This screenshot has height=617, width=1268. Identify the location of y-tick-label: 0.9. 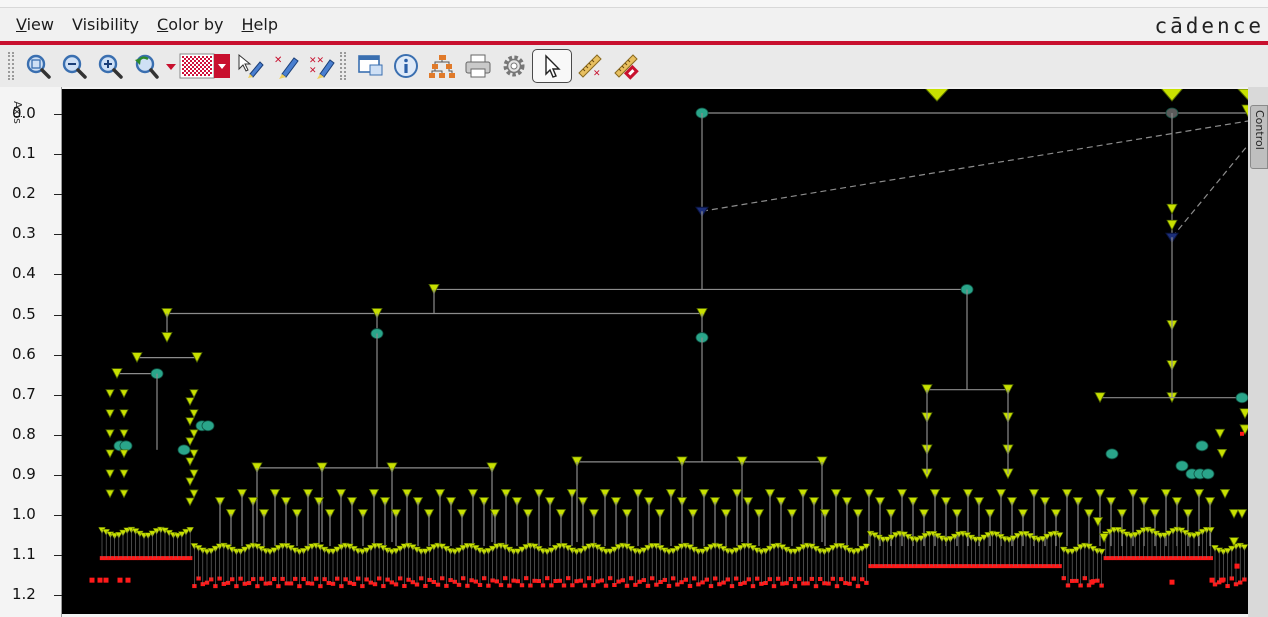
(24, 473).